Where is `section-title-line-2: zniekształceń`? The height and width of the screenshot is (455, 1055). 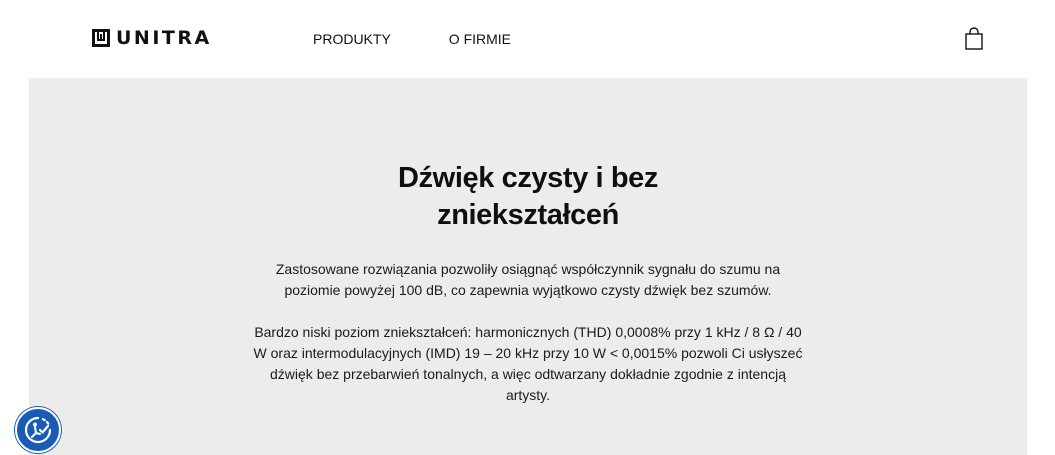 section-title-line-2: zniekształceń is located at coordinates (528, 215).